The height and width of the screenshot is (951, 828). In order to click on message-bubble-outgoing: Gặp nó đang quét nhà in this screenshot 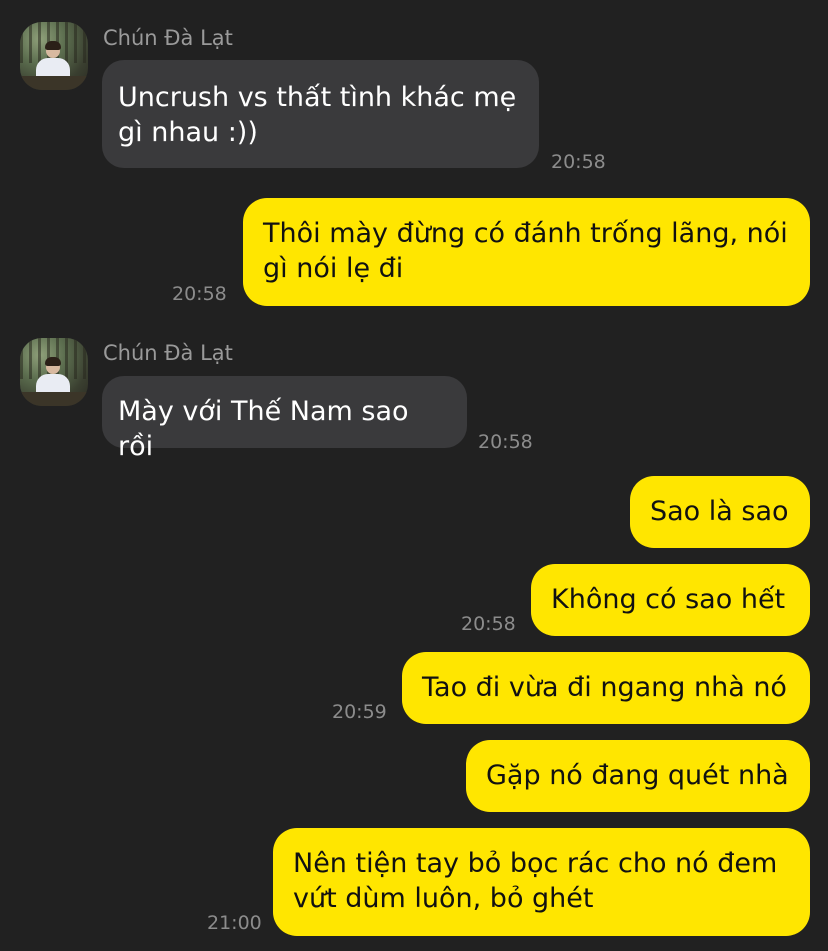, I will do `click(638, 776)`.